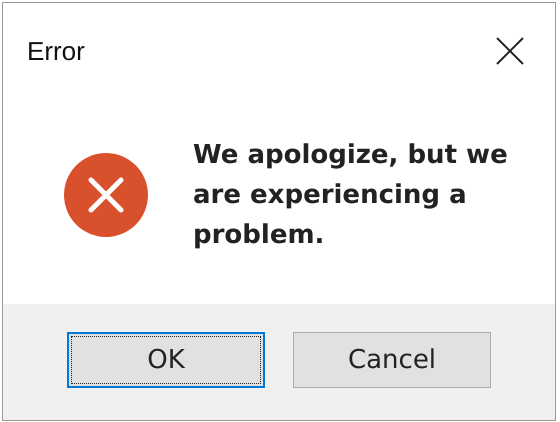  I want to click on error-icon, so click(106, 195).